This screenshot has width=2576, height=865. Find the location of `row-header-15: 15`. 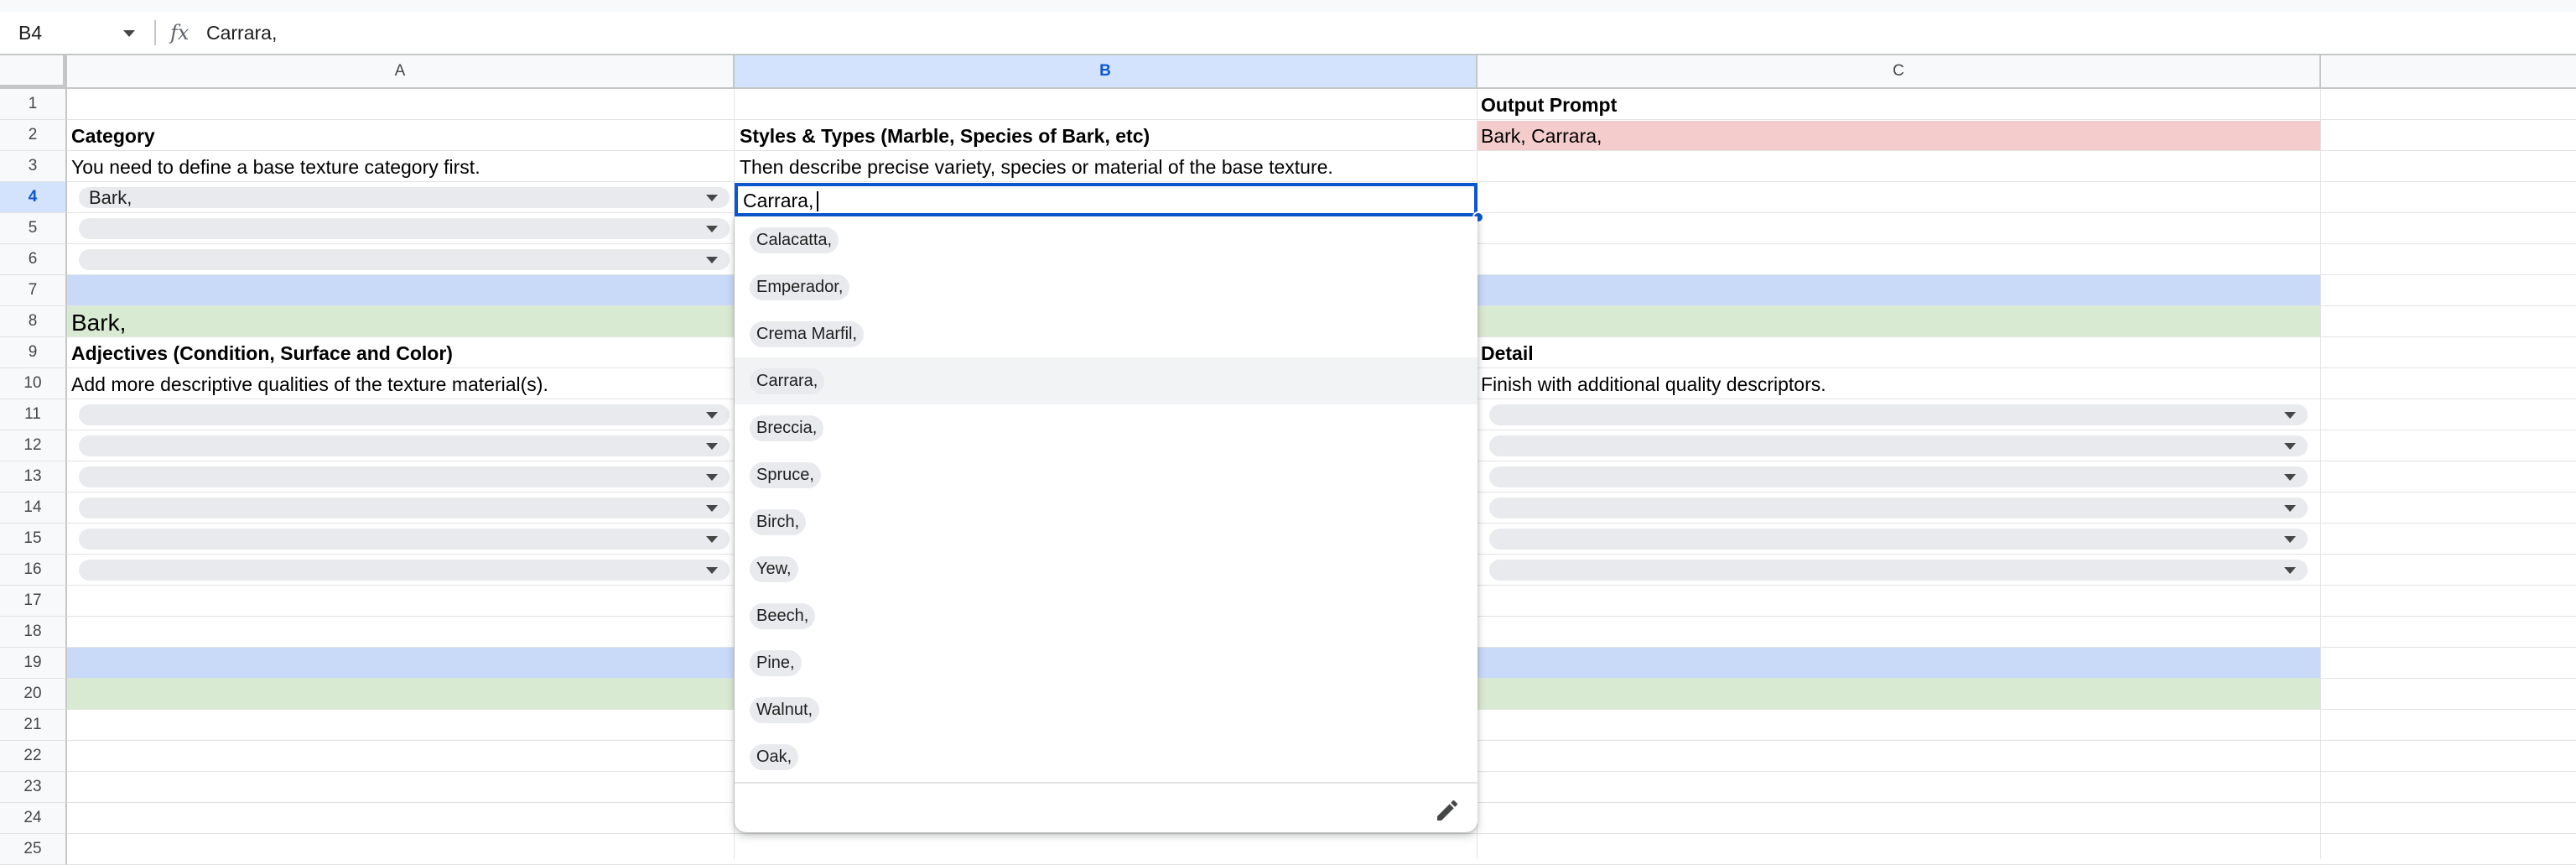

row-header-15: 15 is located at coordinates (33, 539).